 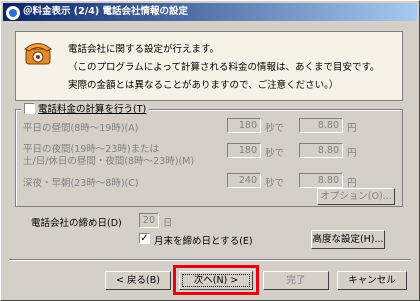 I want to click on closing-day-label: 電話会社の締め日(D), so click(x=76, y=223).